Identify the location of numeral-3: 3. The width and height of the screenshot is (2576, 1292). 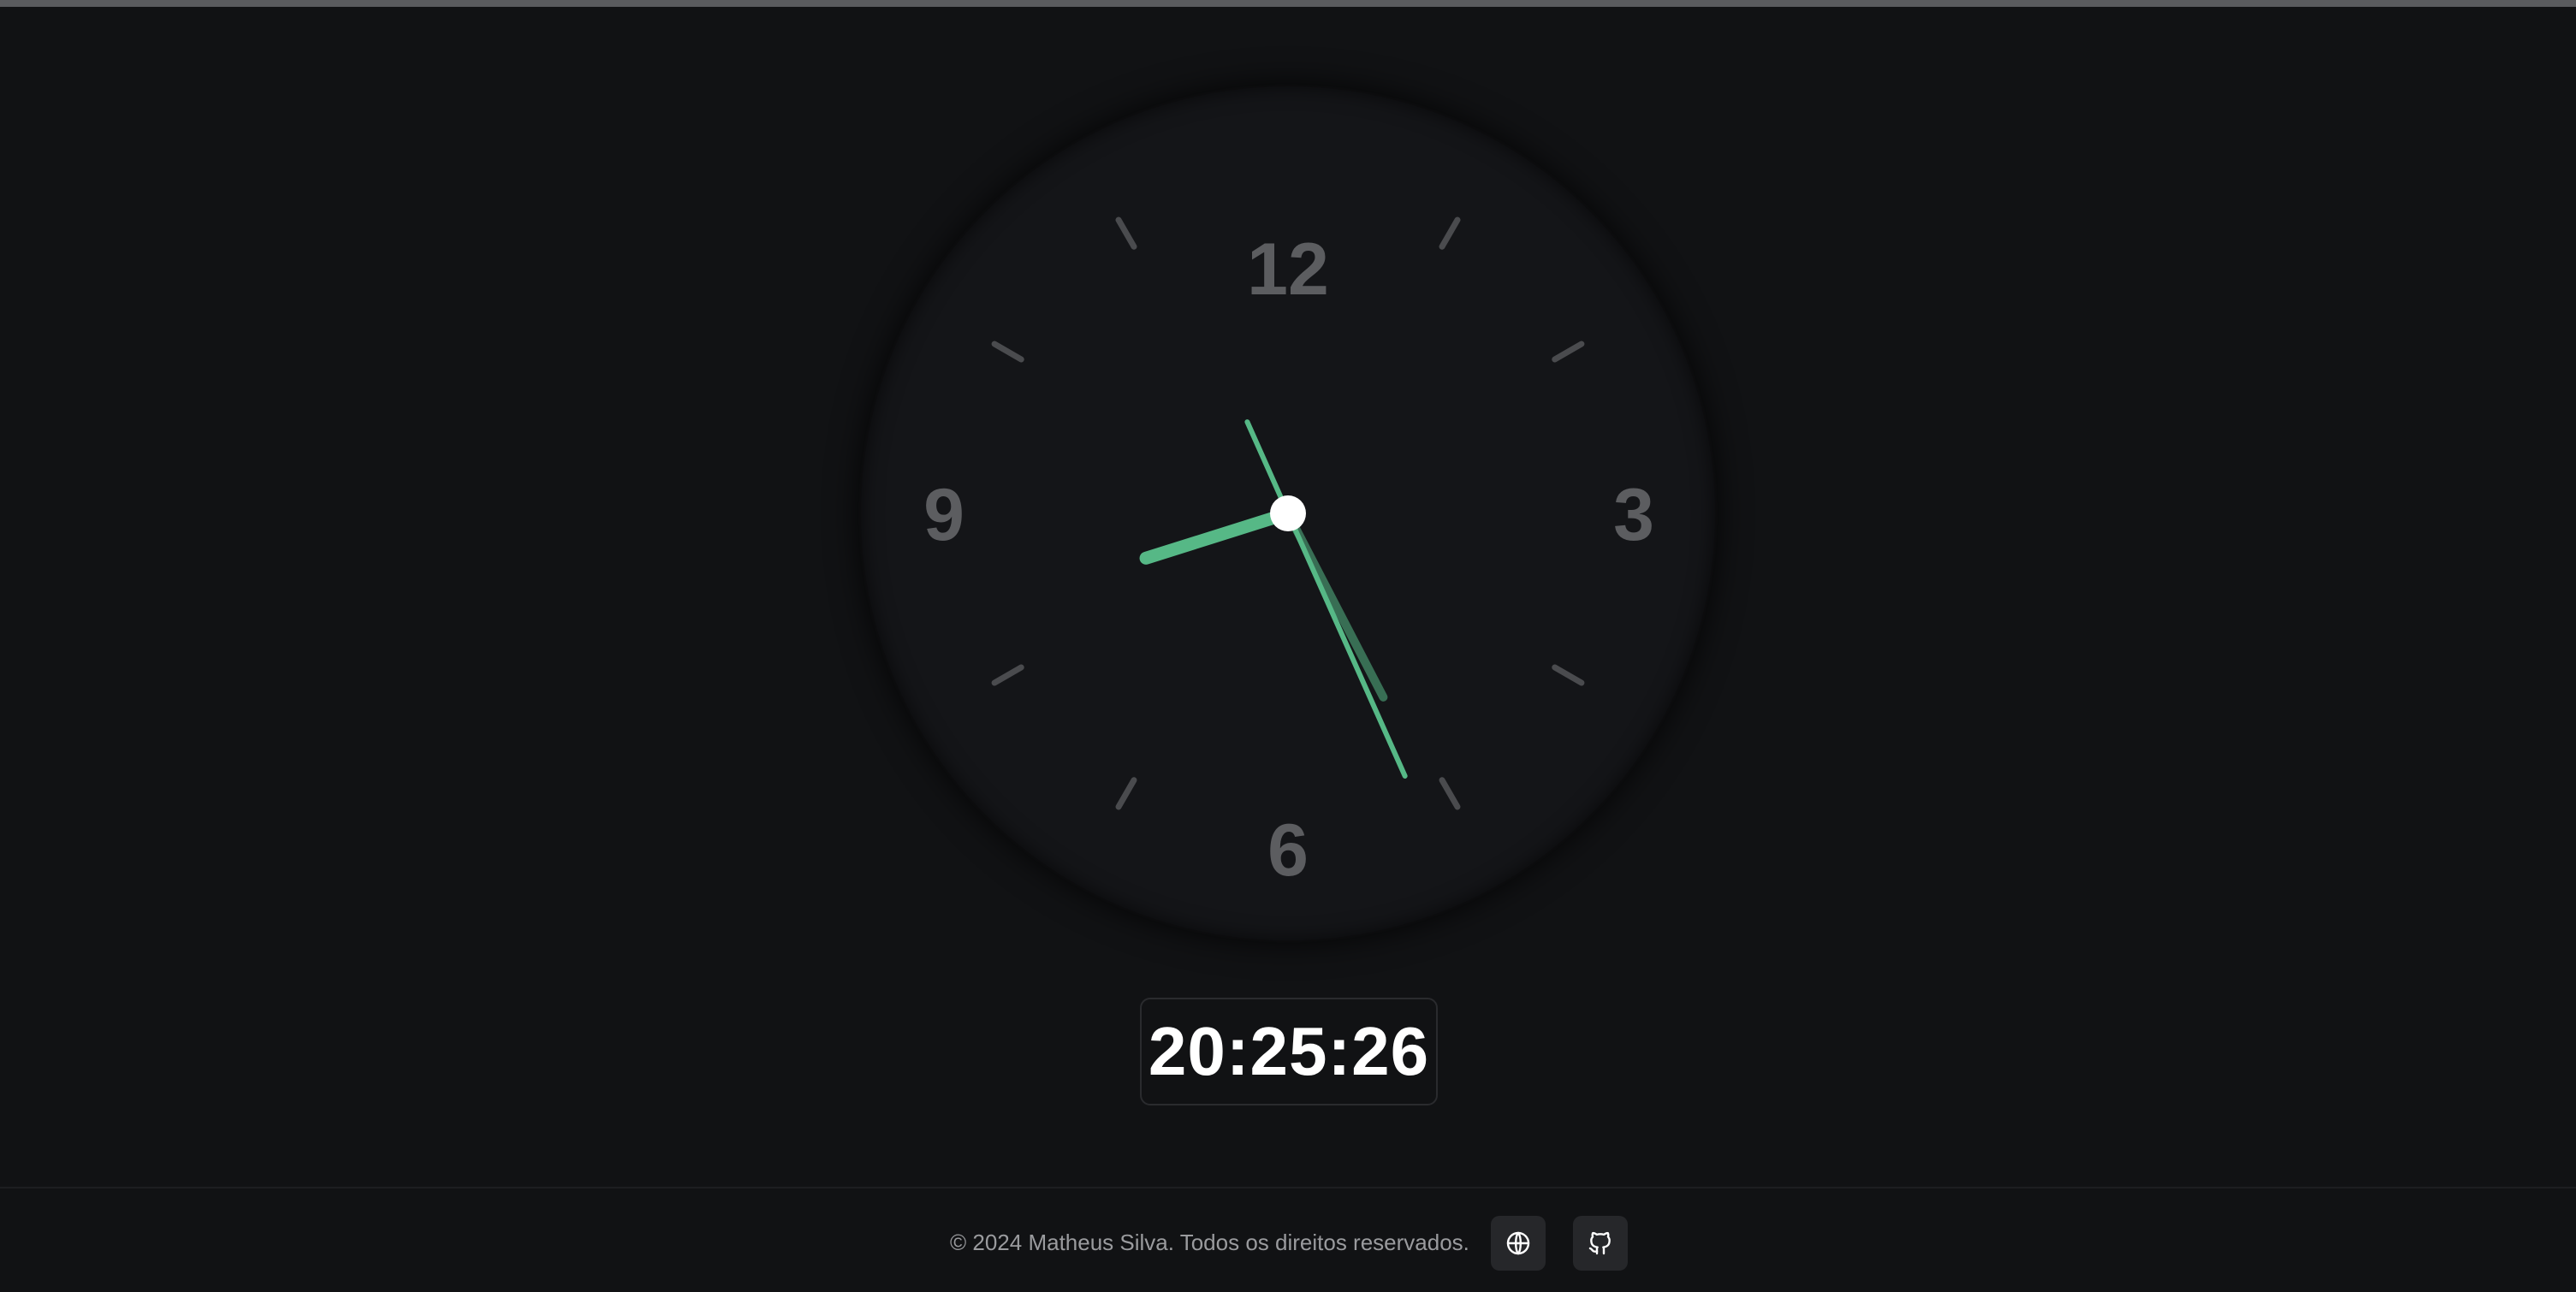
(1633, 515).